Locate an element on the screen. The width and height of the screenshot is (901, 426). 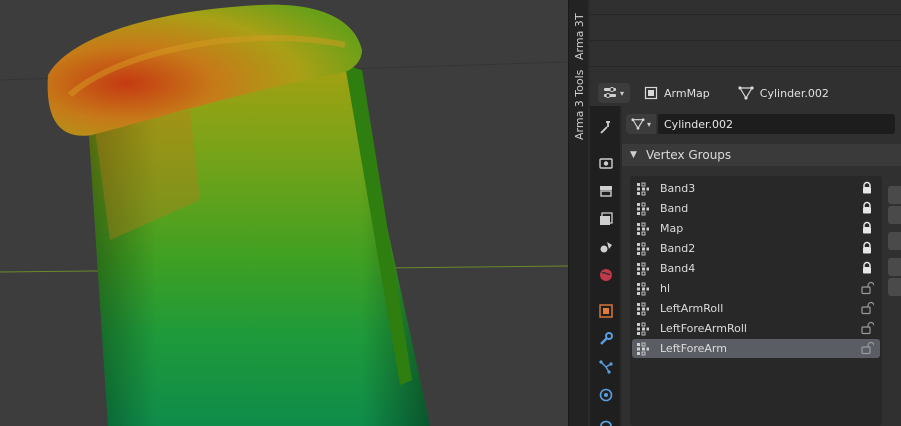
list-item: Band2 is located at coordinates (756, 248).